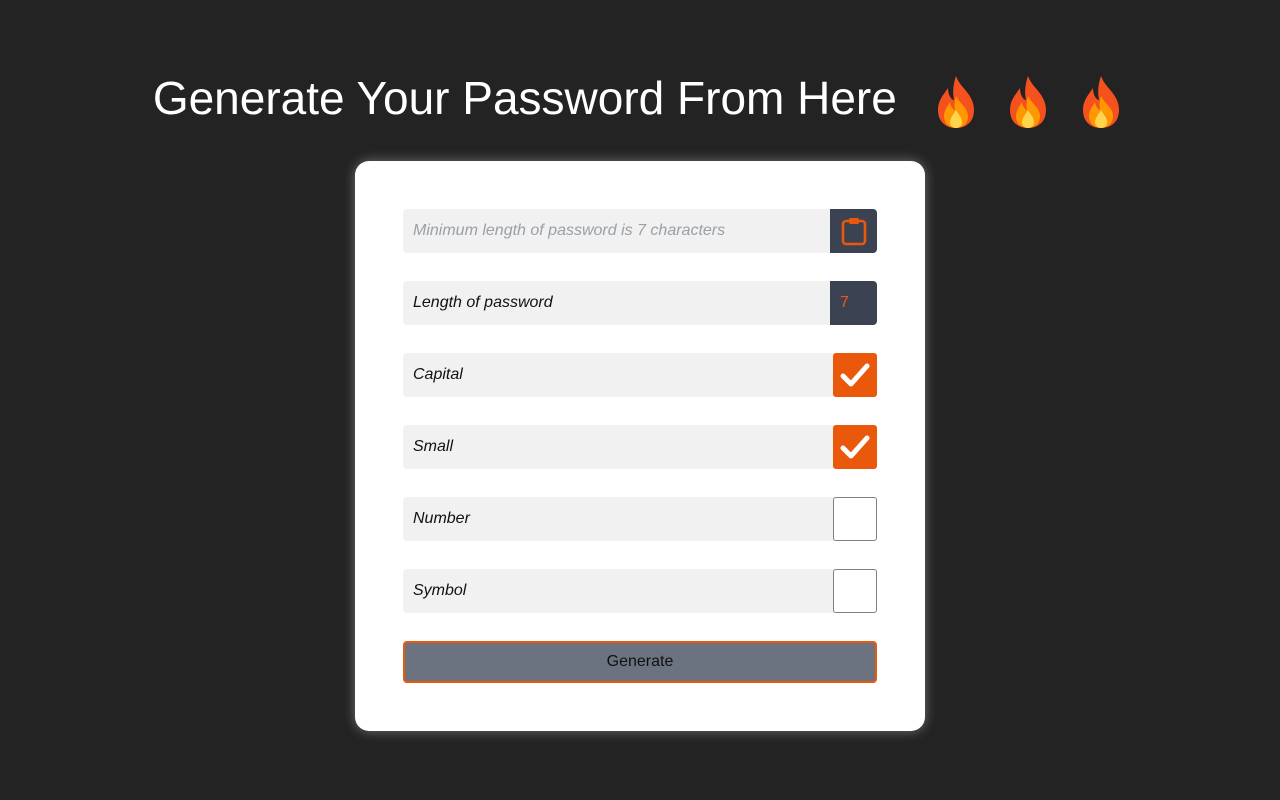 The image size is (1280, 800). What do you see at coordinates (433, 446) in the screenshot?
I see `option-small-label: Small` at bounding box center [433, 446].